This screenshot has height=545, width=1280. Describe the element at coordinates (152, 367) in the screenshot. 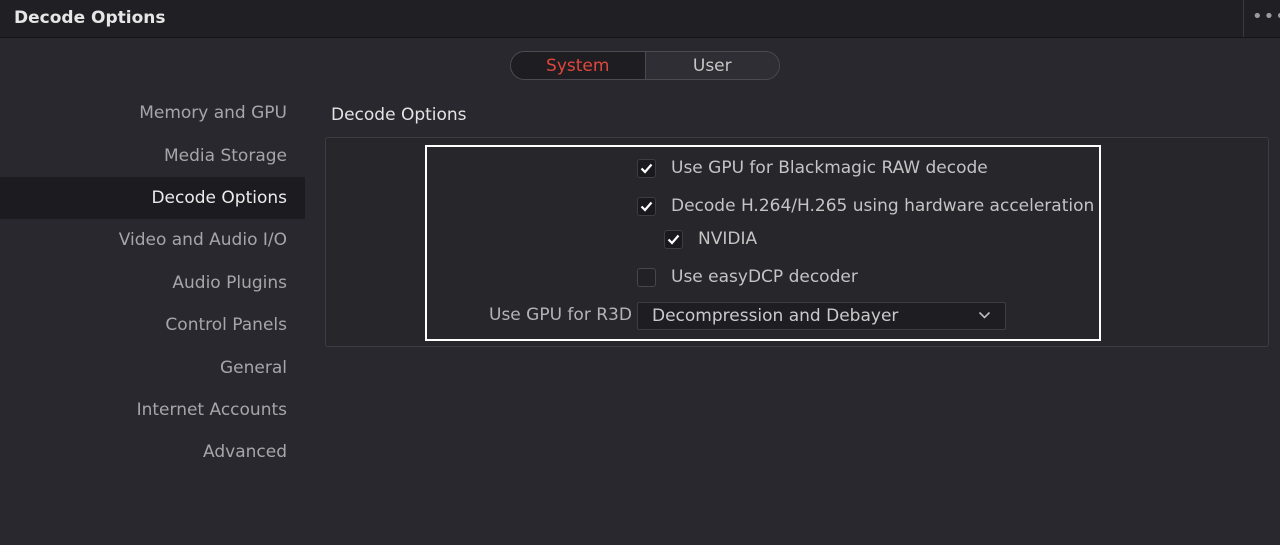

I see `sidebar-item-general: General` at that location.